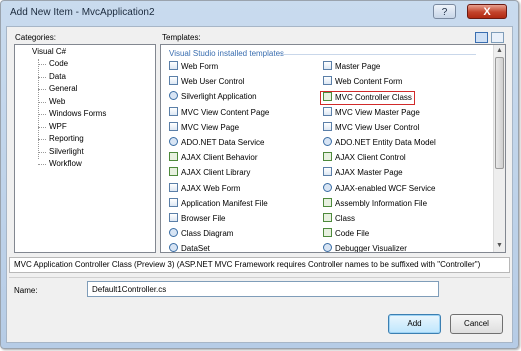 The image size is (521, 351). I want to click on category-item: Silverlight, so click(66, 151).